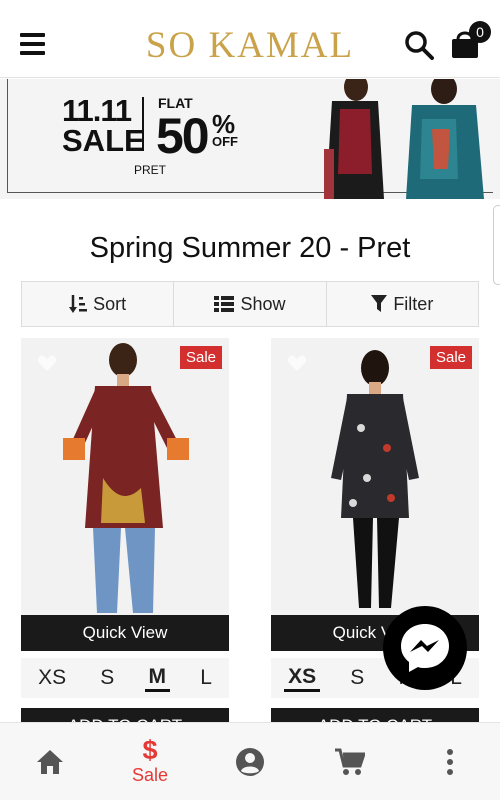 This screenshot has width=500, height=800. Describe the element at coordinates (157, 678) in the screenshot. I see `size-option-m-selected: M` at that location.